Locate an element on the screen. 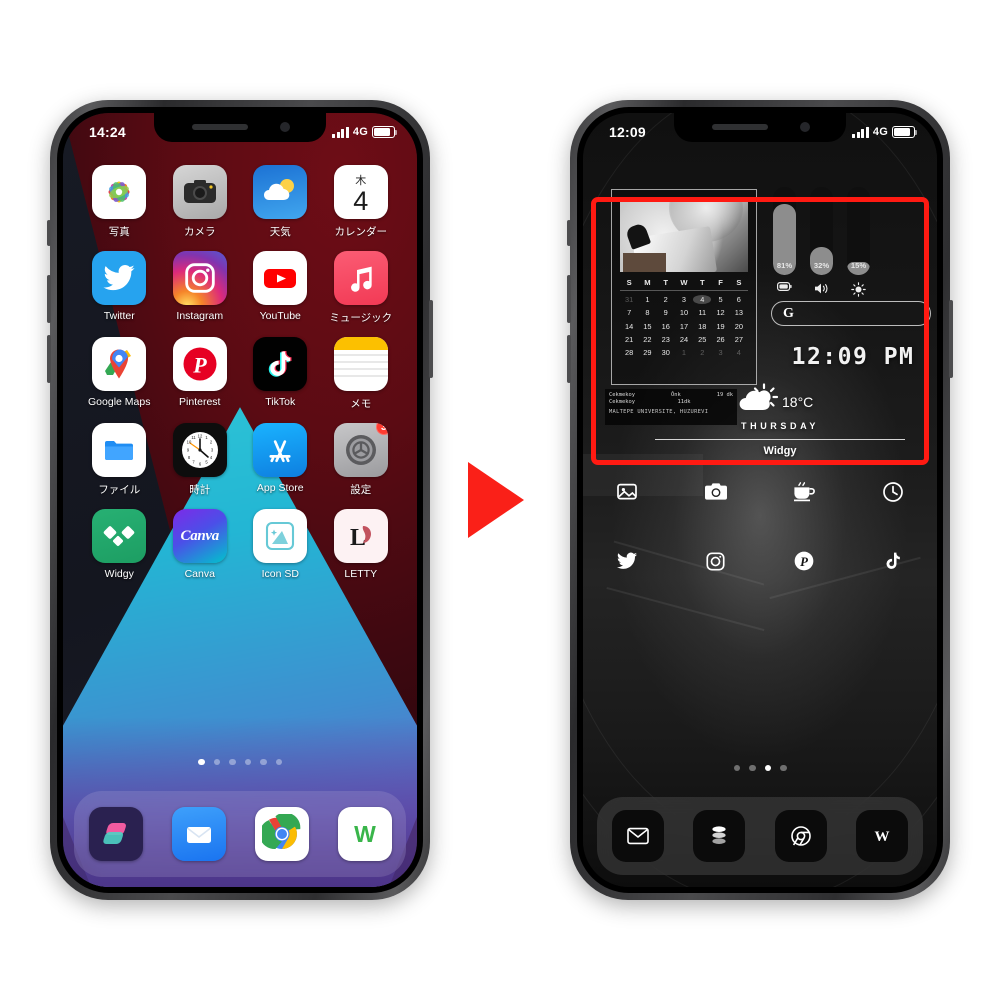 This screenshot has height=1000, width=1000. clock-icon is located at coordinates (893, 492).